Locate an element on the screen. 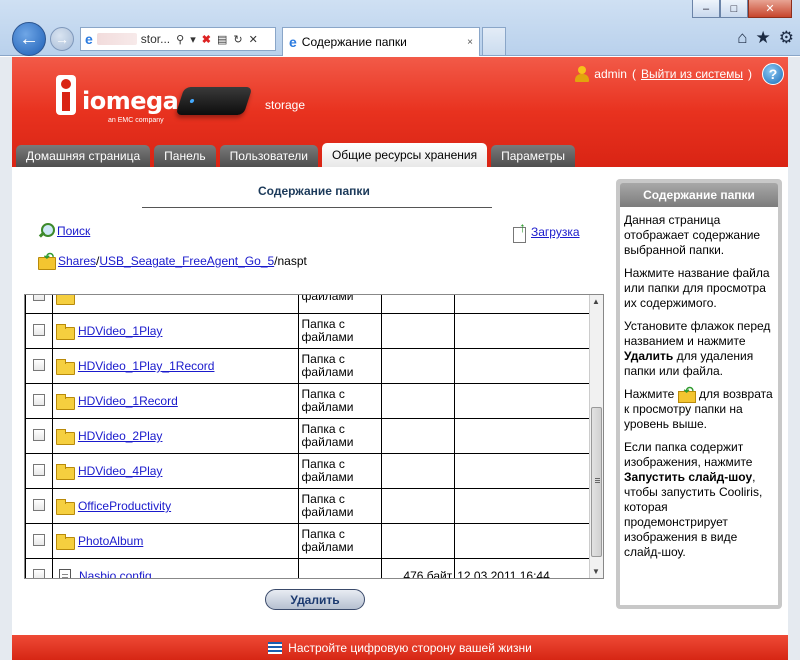  vertical-scrollbar: ▲ ▼ is located at coordinates (596, 436).